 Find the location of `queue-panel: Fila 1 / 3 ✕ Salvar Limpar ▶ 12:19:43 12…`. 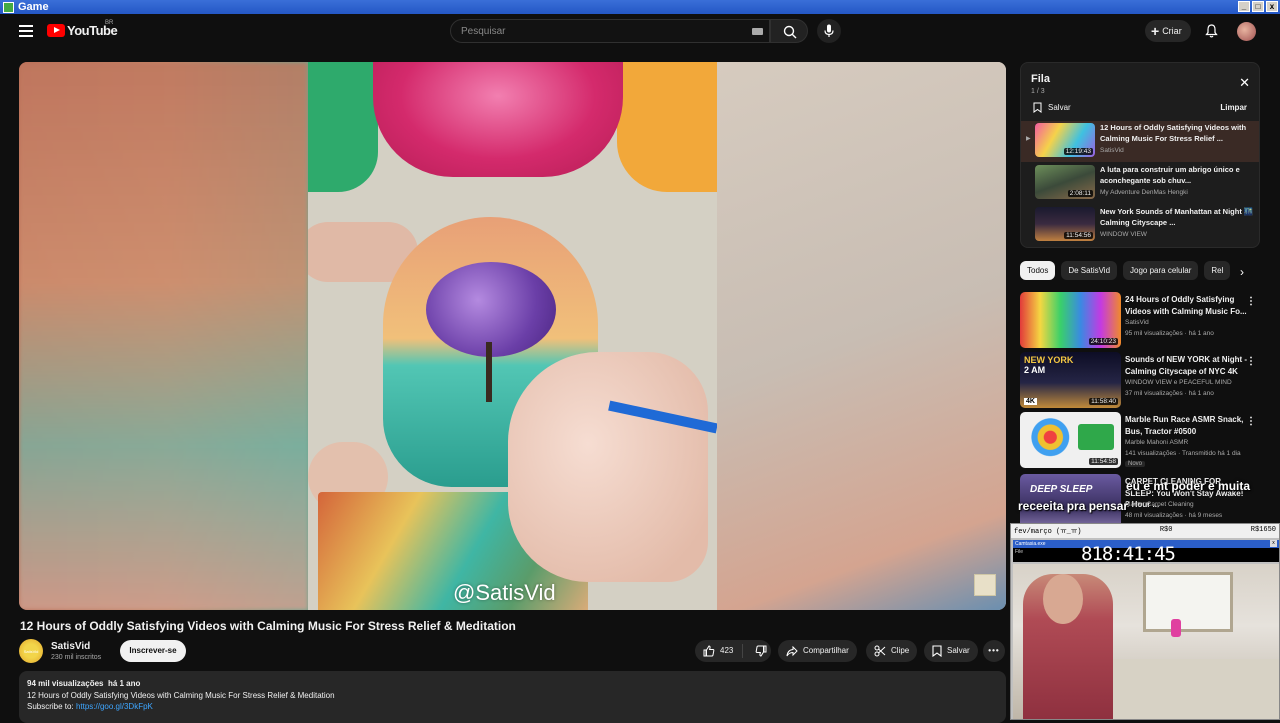

queue-panel: Fila 1 / 3 ✕ Salvar Limpar ▶ 12:19:43 12… is located at coordinates (1140, 155).